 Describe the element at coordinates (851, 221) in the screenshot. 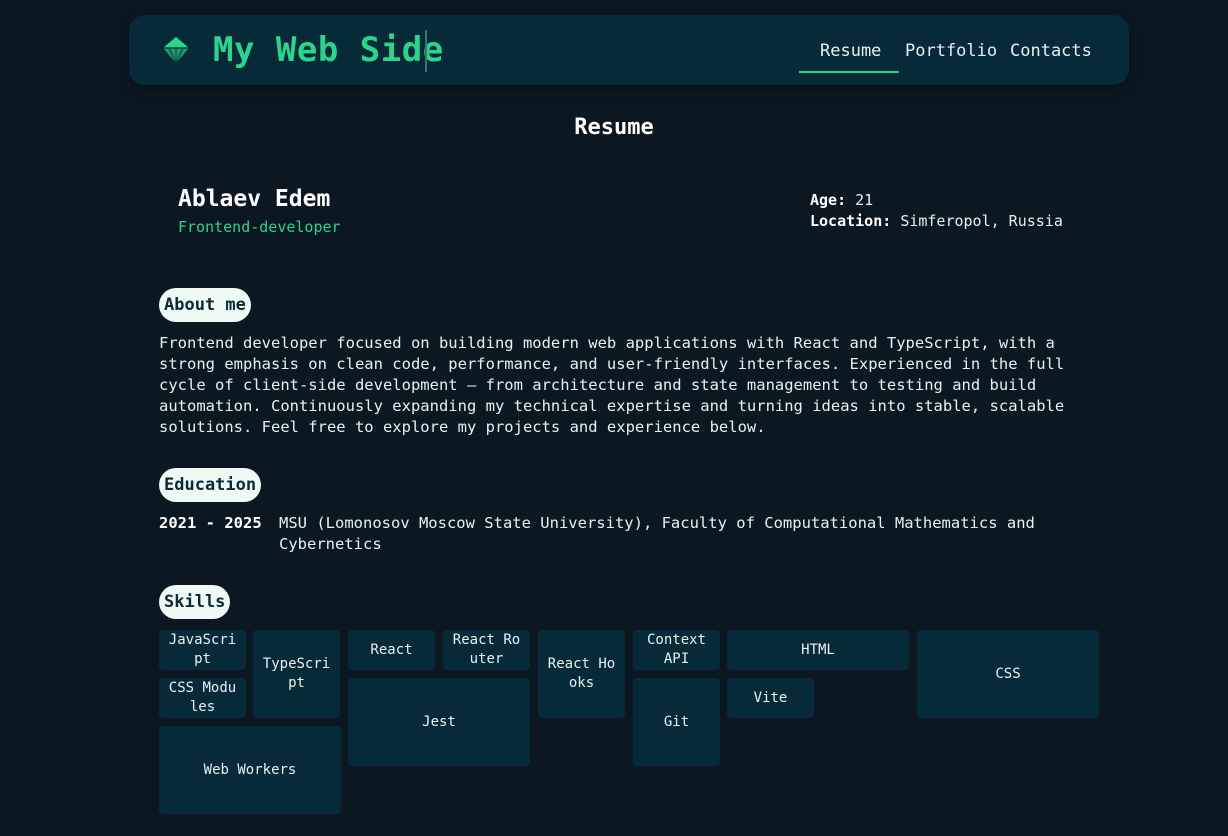

I see `location-label: Location:` at that location.